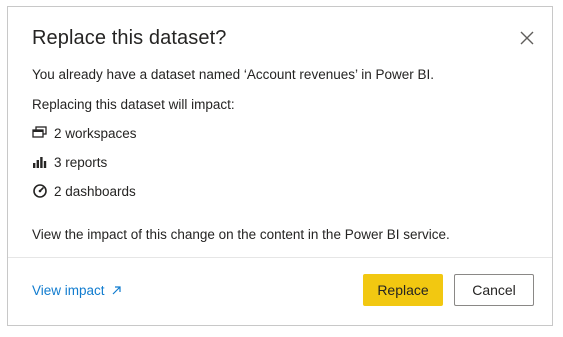 The image size is (563, 337). I want to click on workspaces-icon, so click(40, 133).